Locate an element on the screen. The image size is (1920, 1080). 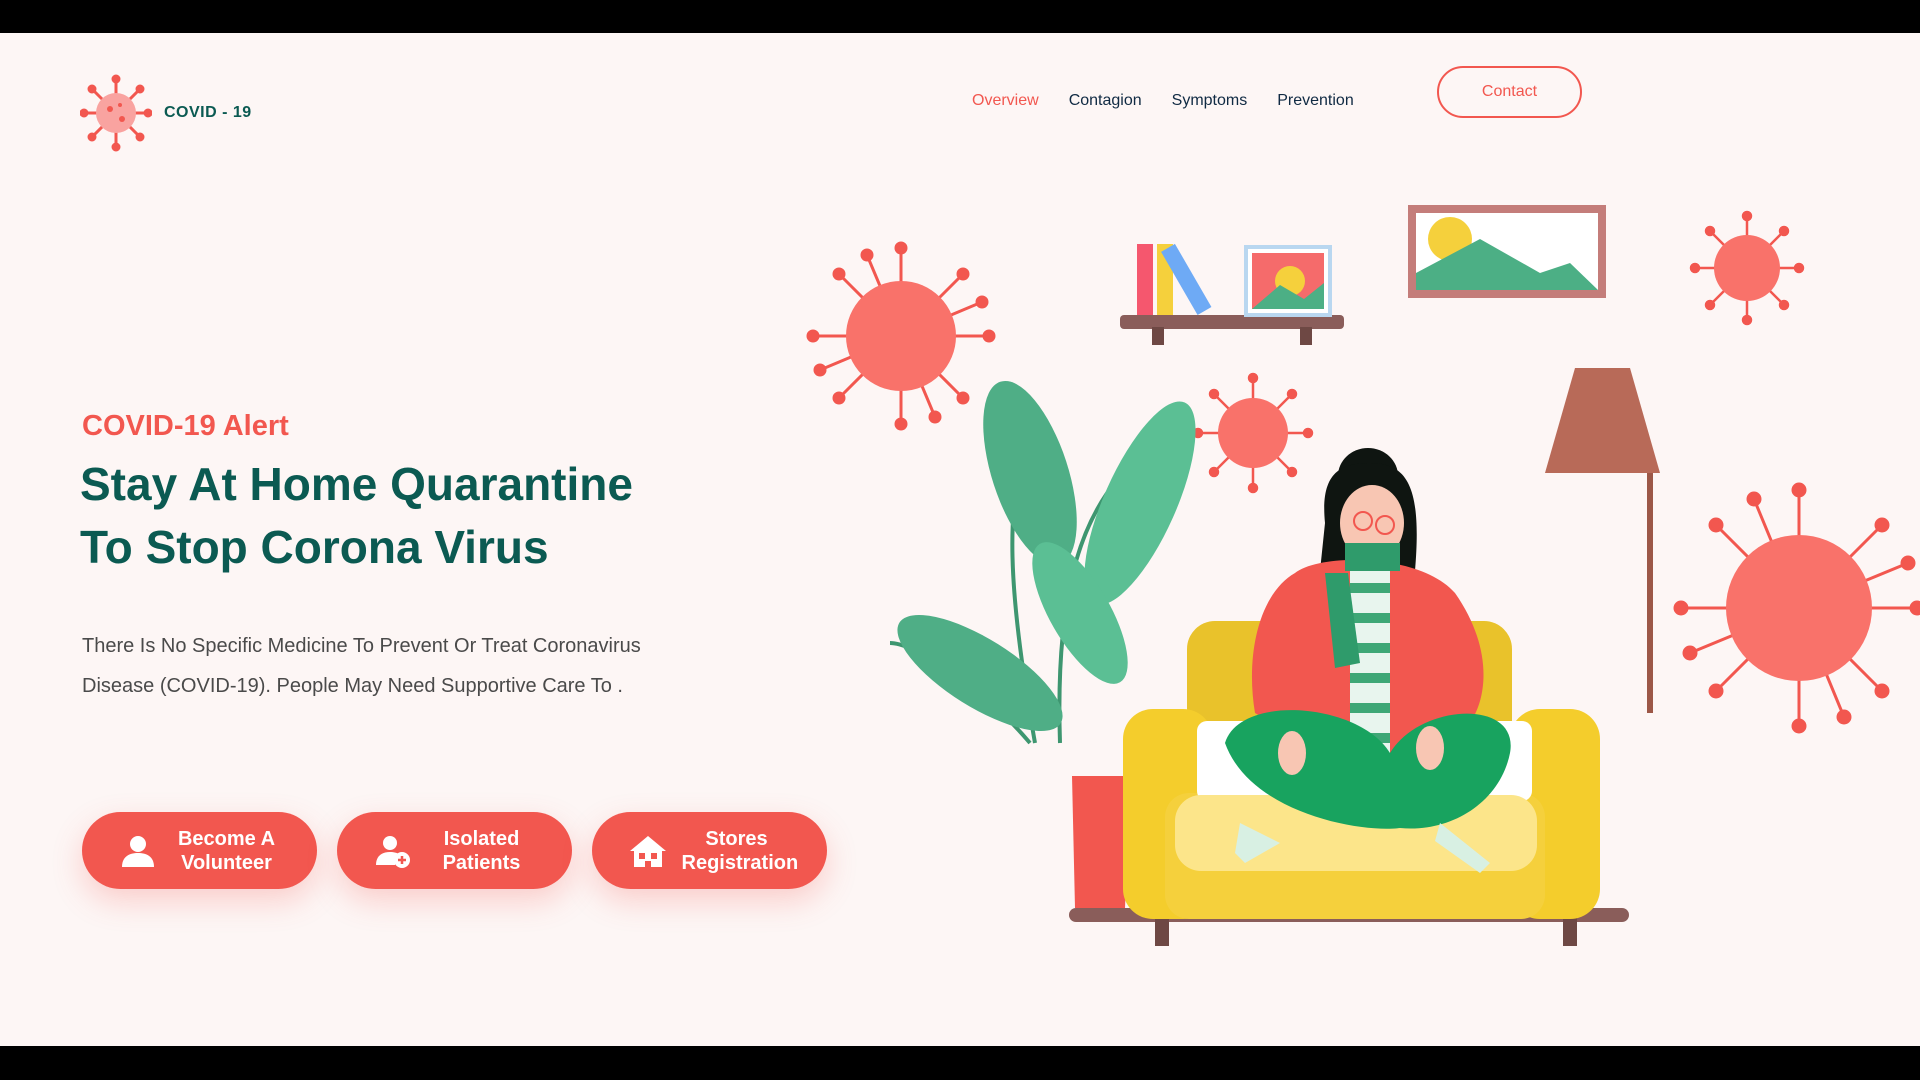
stores-registration-label: Stores Registration is located at coordinates (740, 851).